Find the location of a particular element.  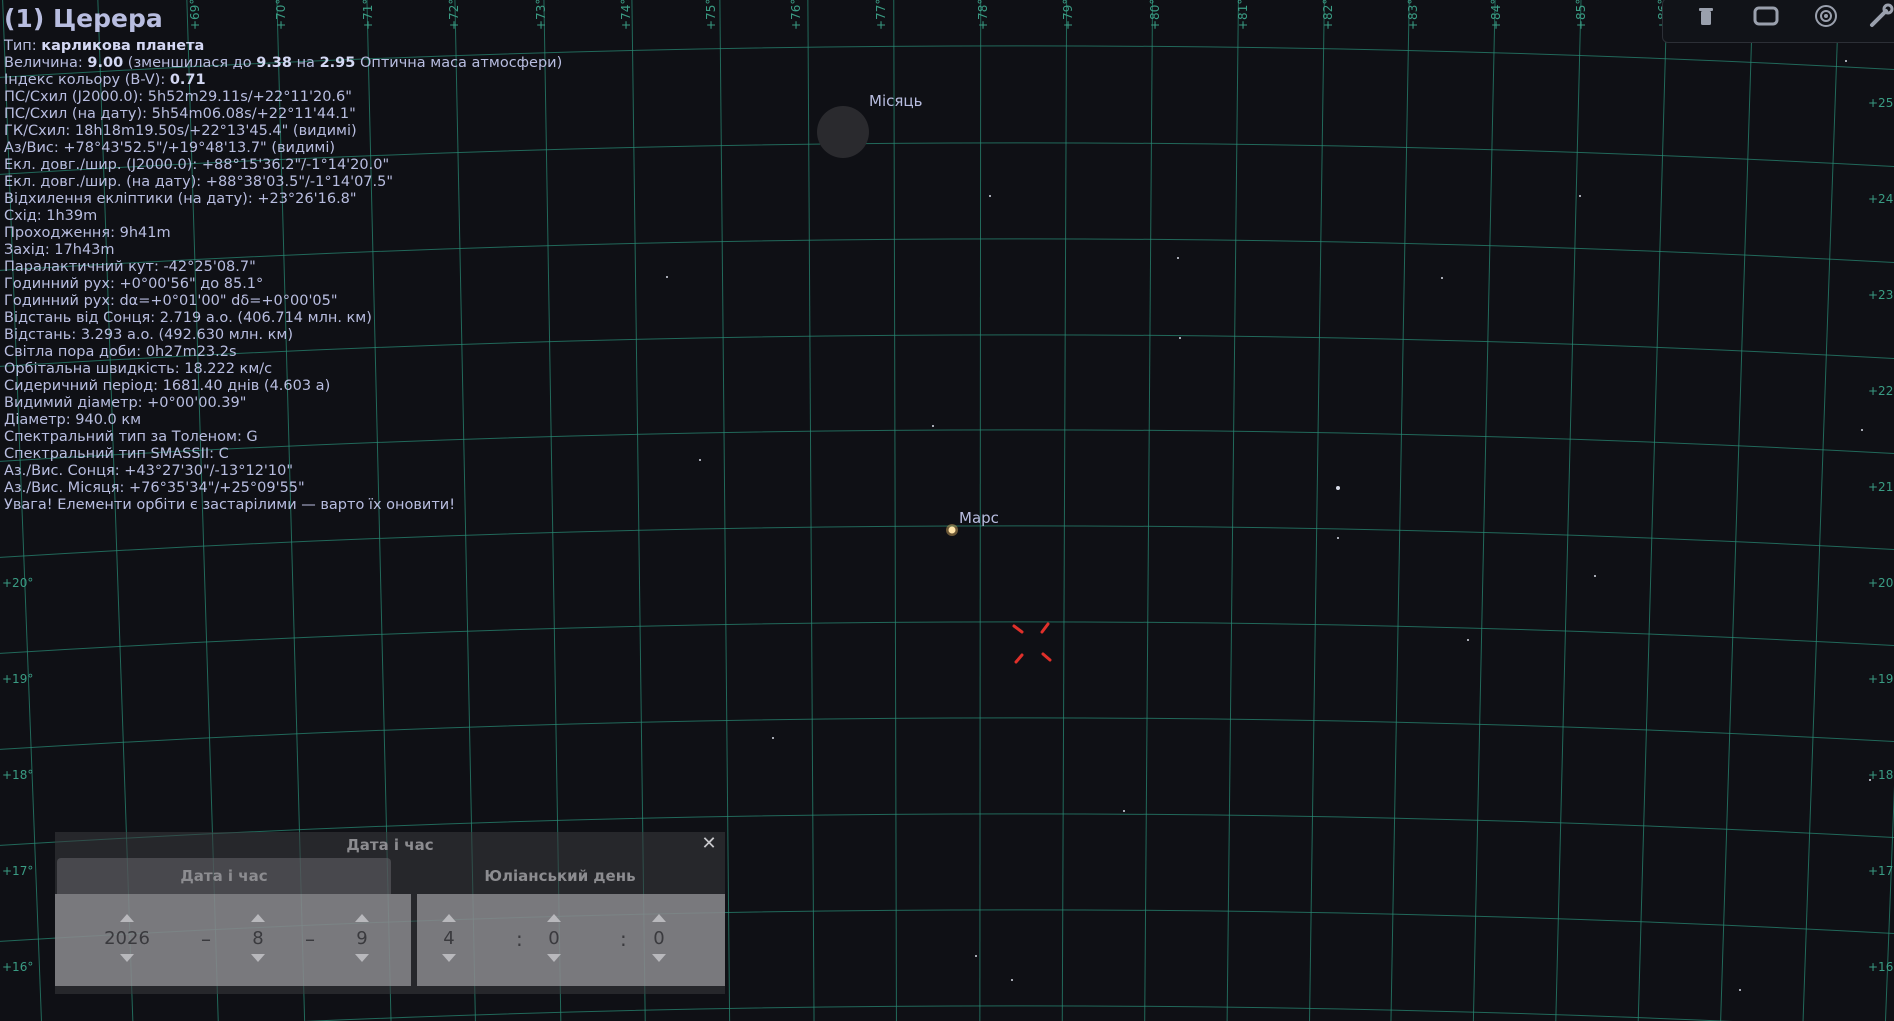

info-line: Захід: 17h43m is located at coordinates (283, 250).